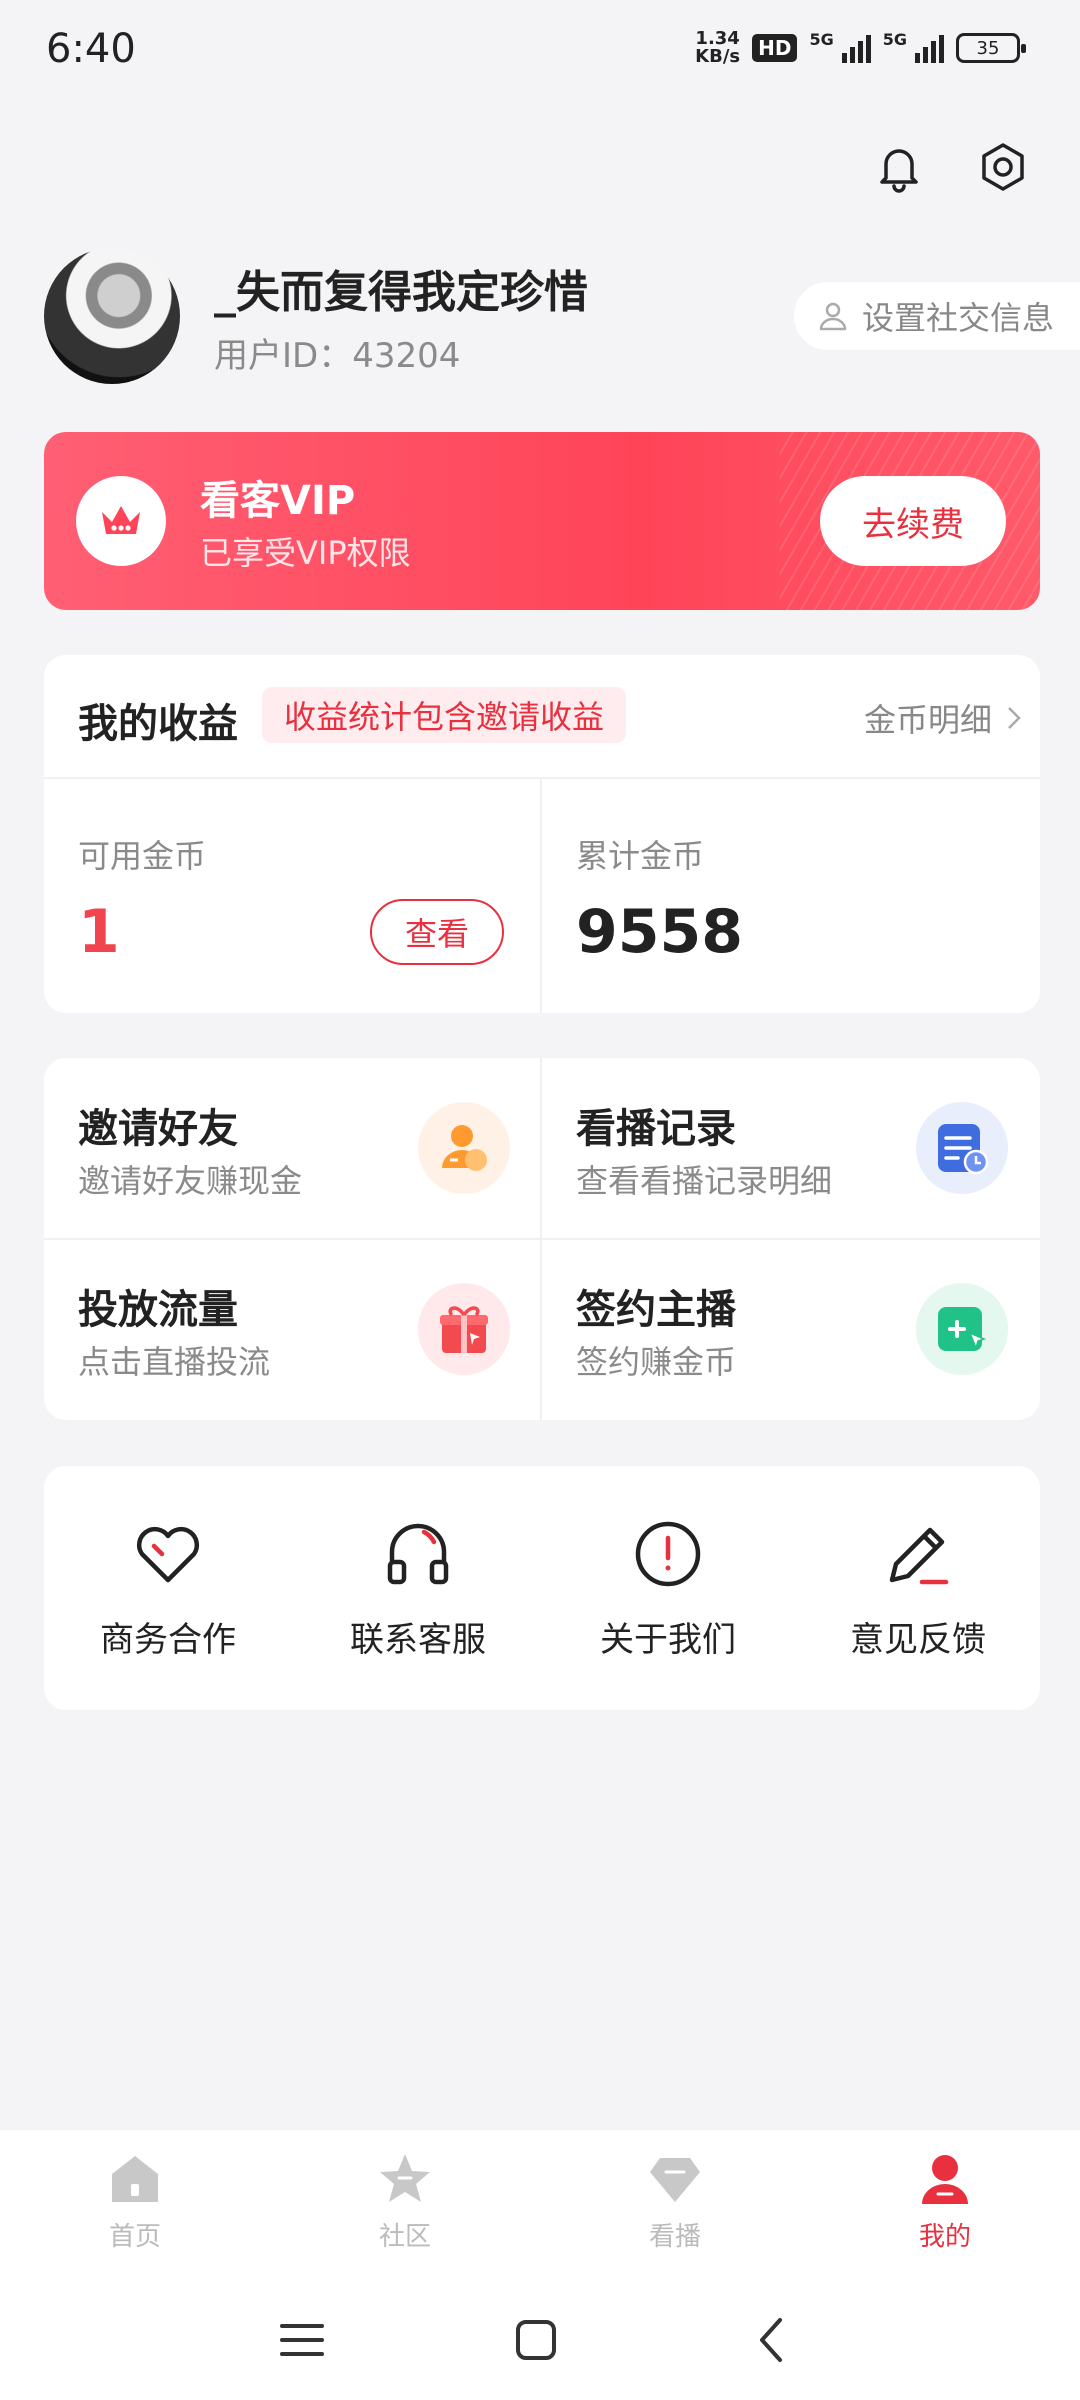 The width and height of the screenshot is (1080, 2400). I want to click on tab-home: 首页, so click(135, 2201).